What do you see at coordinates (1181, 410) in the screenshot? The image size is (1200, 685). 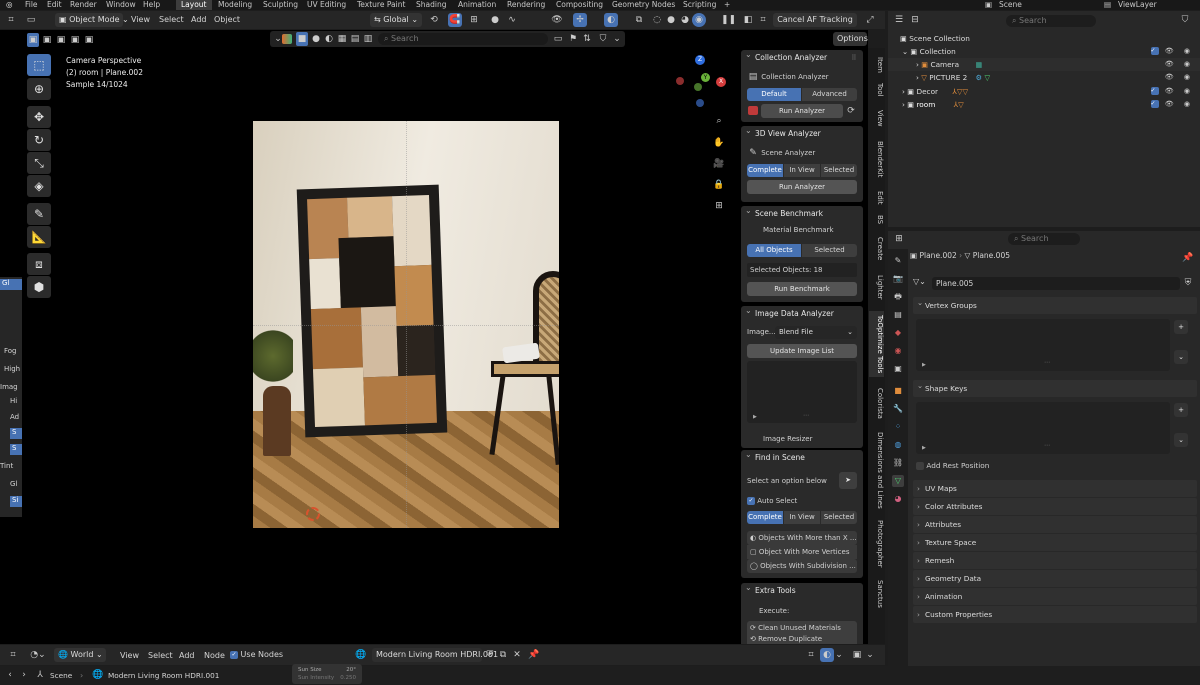 I see `add-shape-key-icon: +` at bounding box center [1181, 410].